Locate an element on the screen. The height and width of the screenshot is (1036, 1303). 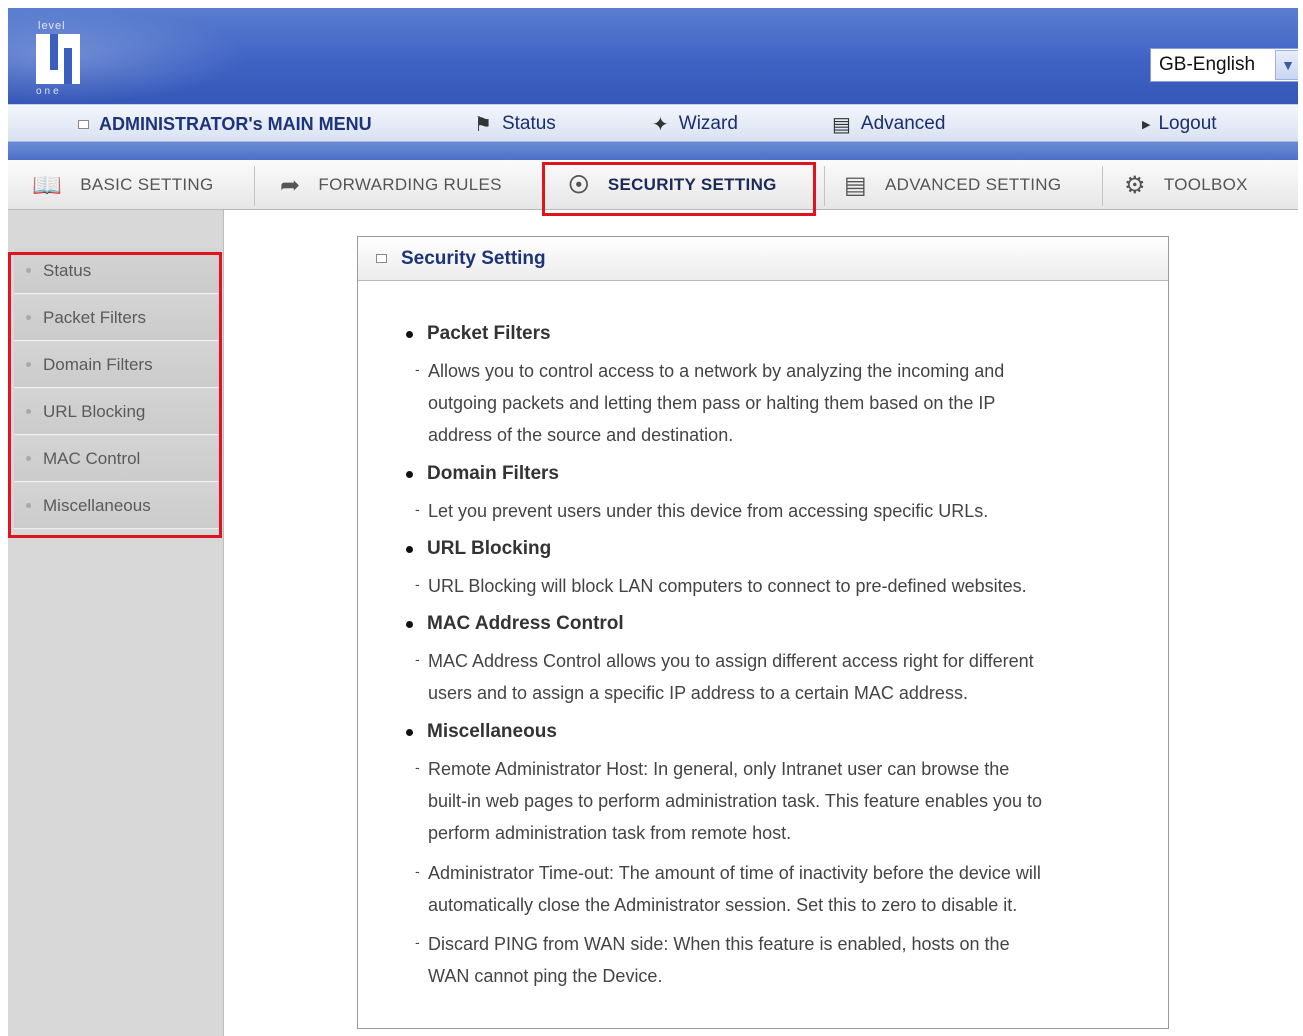
sidebar-item-mac-control: MAC Control is located at coordinates (117, 459).